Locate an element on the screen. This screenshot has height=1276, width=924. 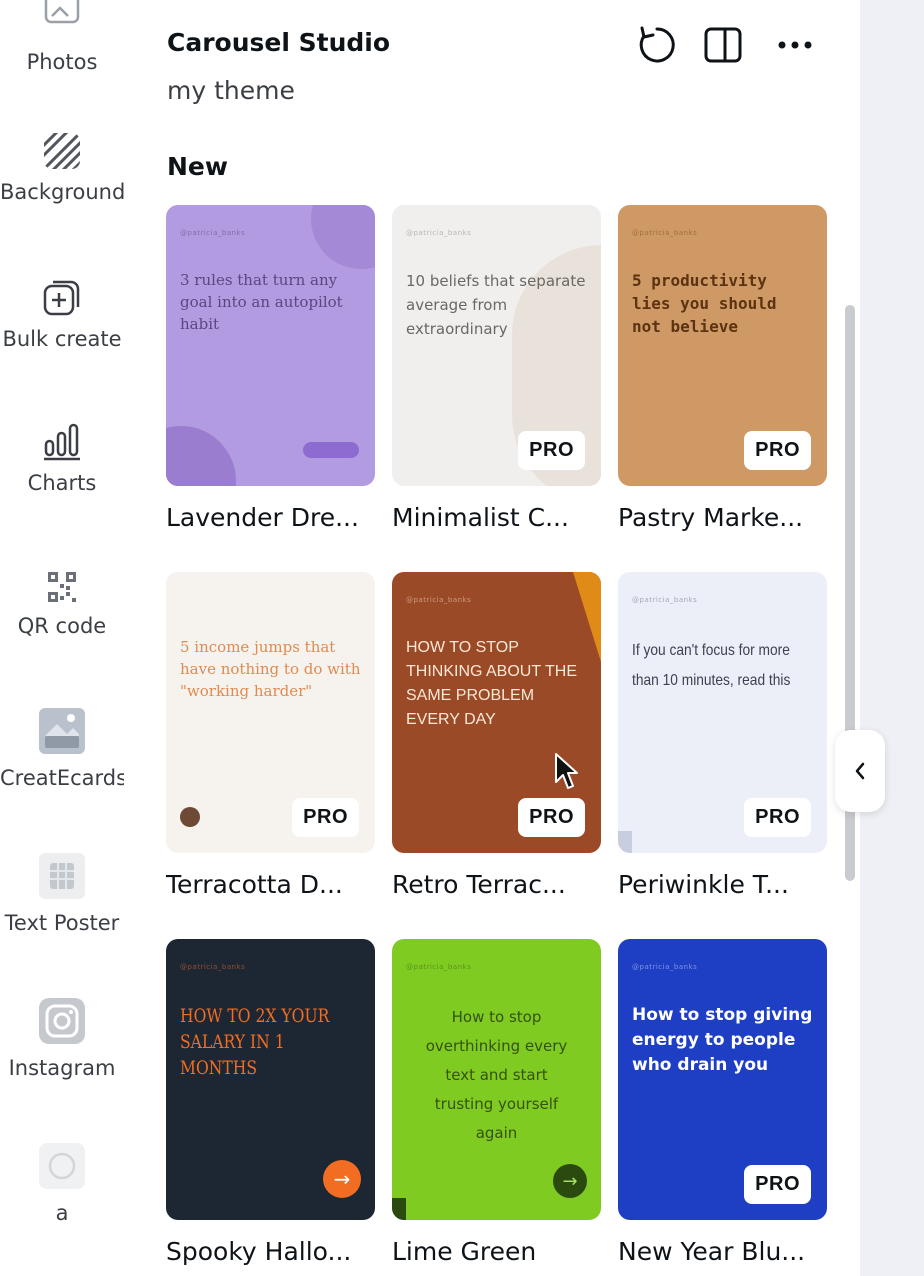
chevron-left-icon is located at coordinates (860, 771).